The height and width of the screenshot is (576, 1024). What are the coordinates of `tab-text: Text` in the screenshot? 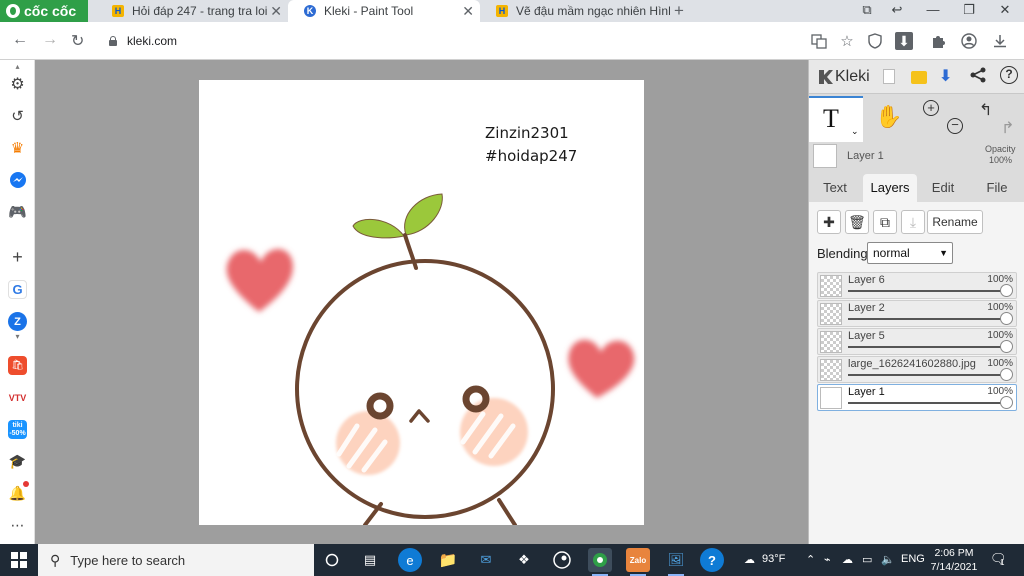 It's located at (835, 188).